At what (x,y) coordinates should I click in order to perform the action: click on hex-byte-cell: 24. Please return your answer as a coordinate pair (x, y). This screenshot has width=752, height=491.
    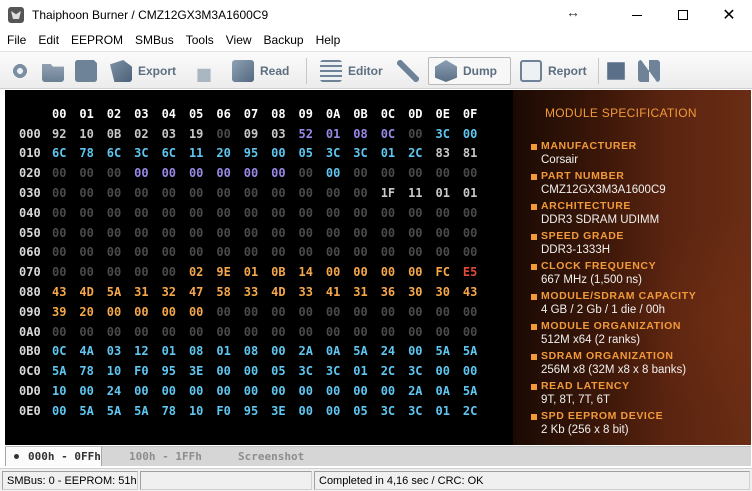
    Looking at the image, I should click on (120, 391).